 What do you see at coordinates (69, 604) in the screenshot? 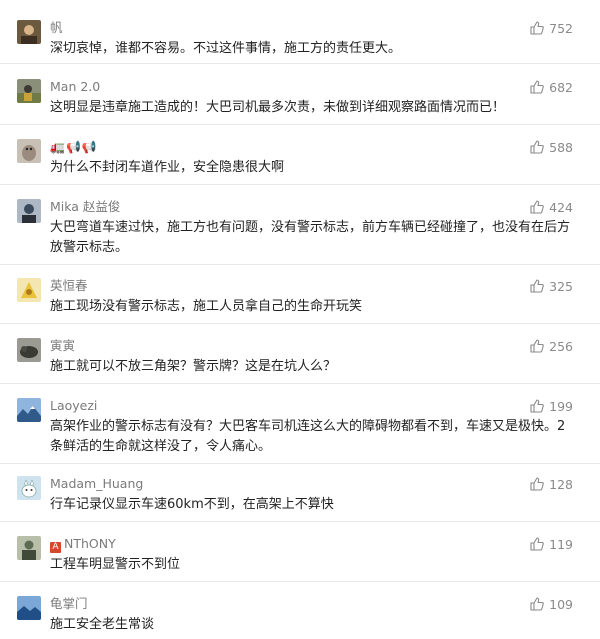
I see `comment-username: 龟掌门` at bounding box center [69, 604].